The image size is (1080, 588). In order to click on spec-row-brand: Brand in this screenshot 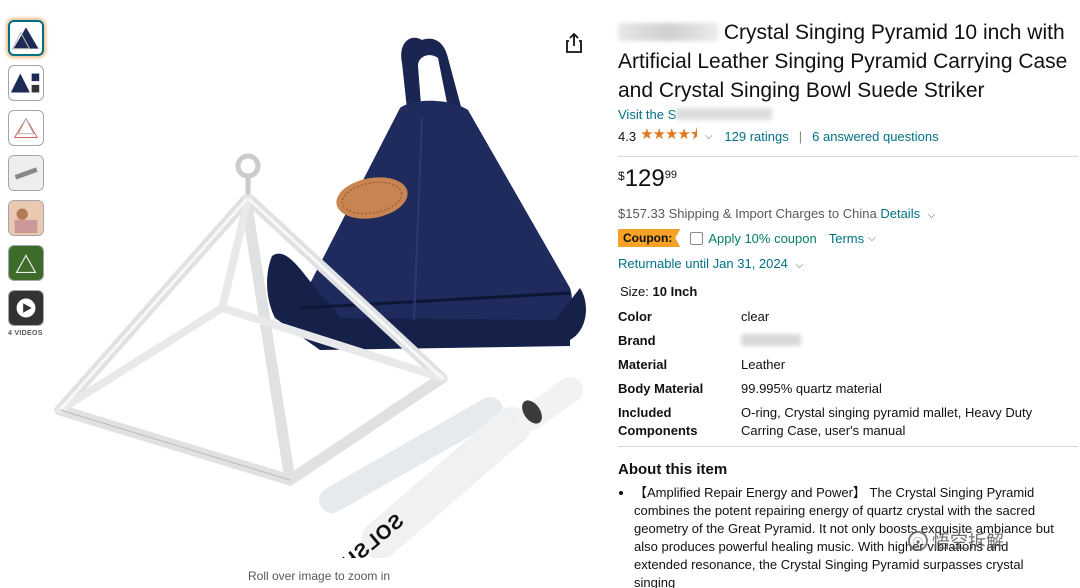, I will do `click(848, 341)`.